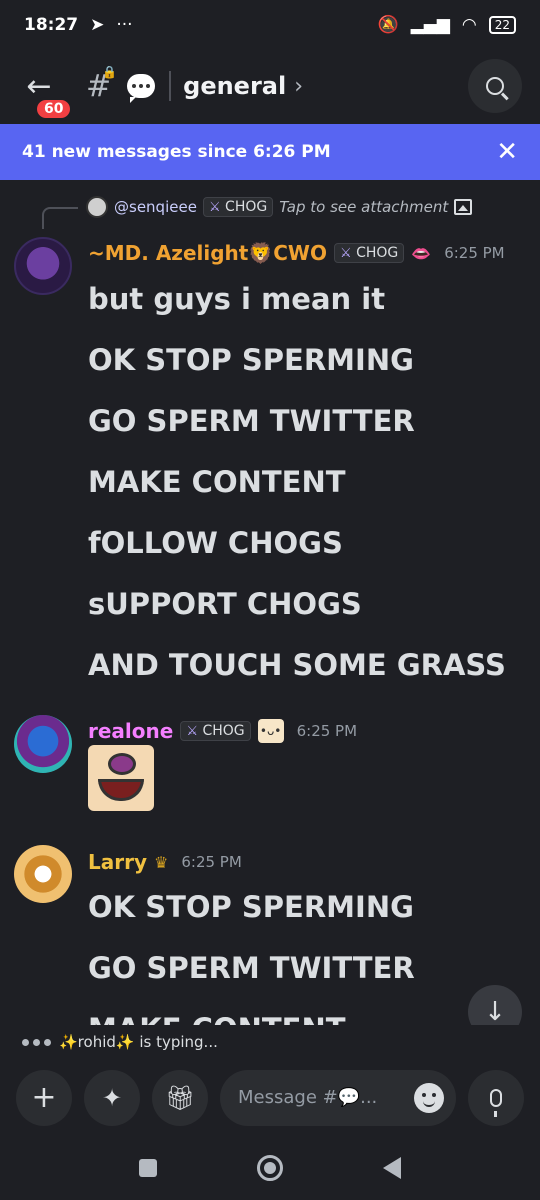  I want to click on gift-icon: 🎁︎, so click(180, 1097).